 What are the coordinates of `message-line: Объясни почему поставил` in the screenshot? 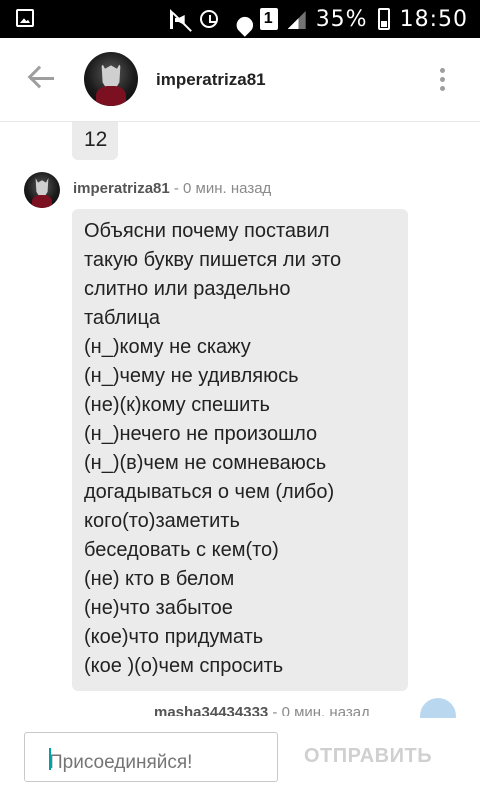 It's located at (207, 231).